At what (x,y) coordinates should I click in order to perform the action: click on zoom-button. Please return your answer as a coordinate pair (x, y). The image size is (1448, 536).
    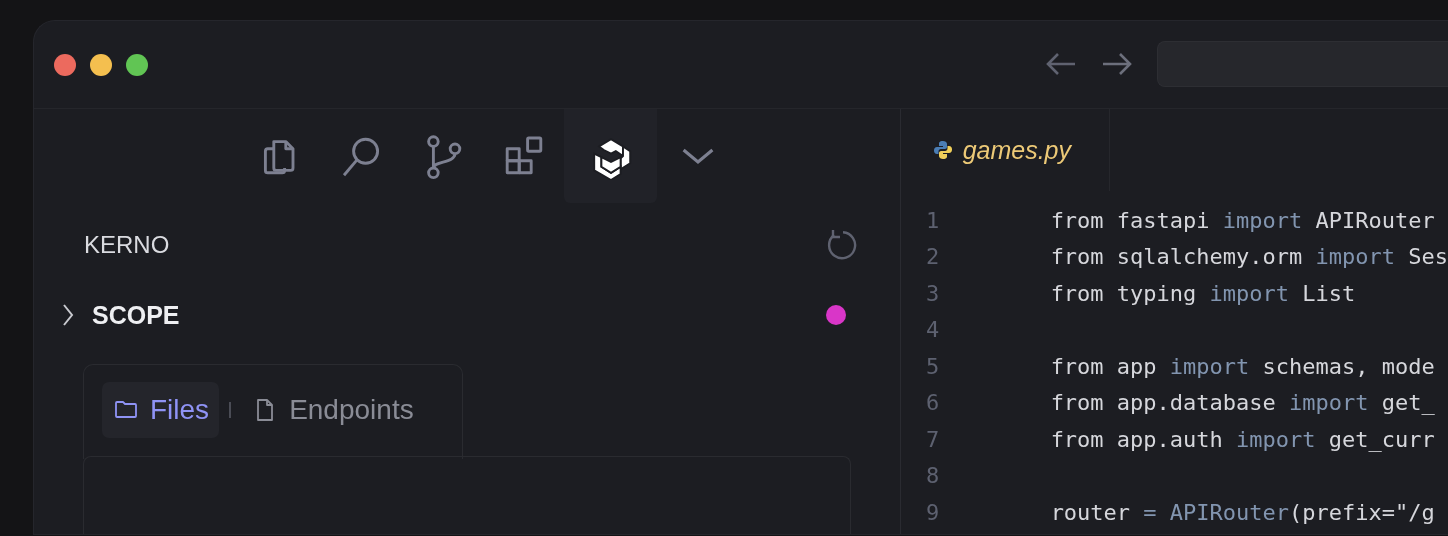
    Looking at the image, I should click on (137, 64).